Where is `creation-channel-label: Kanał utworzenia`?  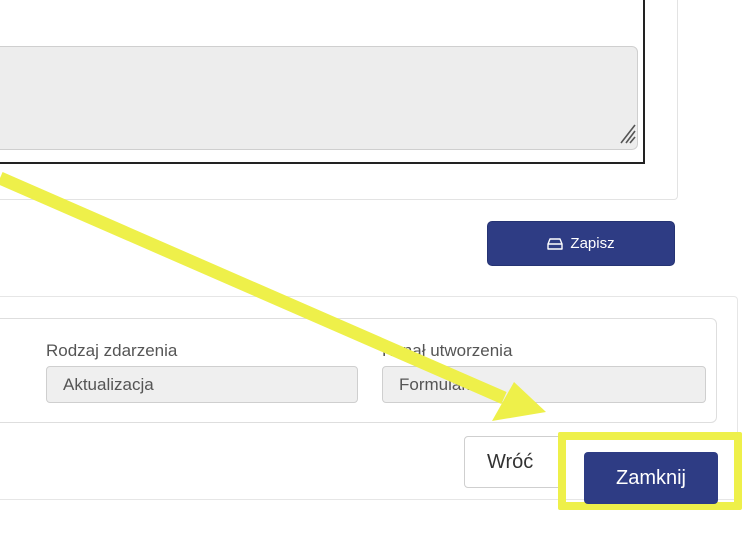
creation-channel-label: Kanał utworzenia is located at coordinates (447, 350).